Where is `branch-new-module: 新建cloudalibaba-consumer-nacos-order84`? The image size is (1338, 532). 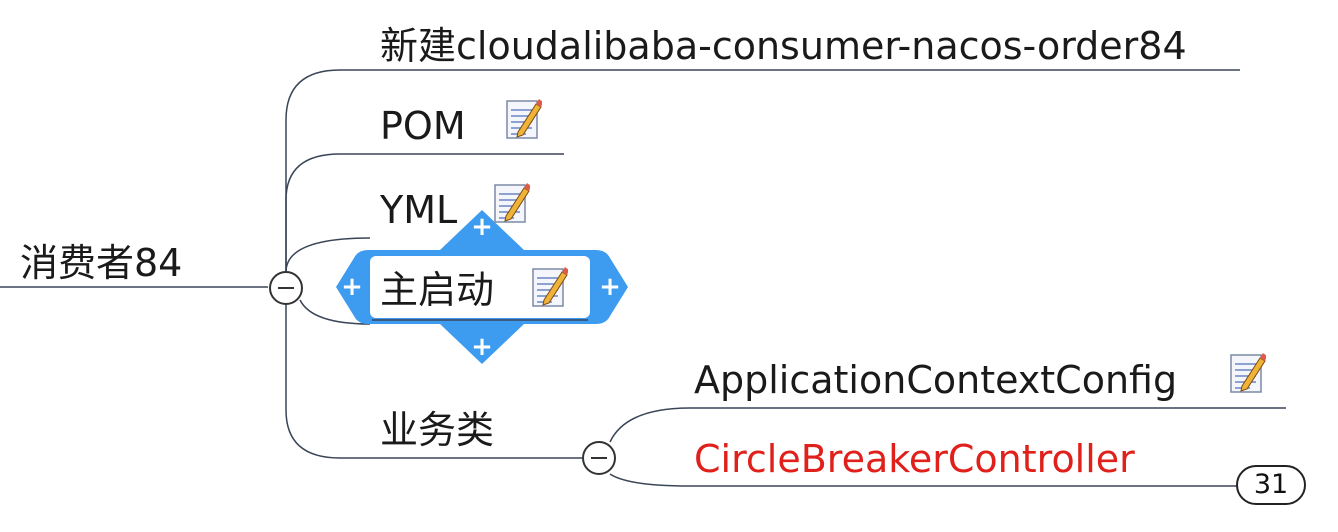 branch-new-module: 新建cloudalibaba-consumer-nacos-order84 is located at coordinates (783, 46).